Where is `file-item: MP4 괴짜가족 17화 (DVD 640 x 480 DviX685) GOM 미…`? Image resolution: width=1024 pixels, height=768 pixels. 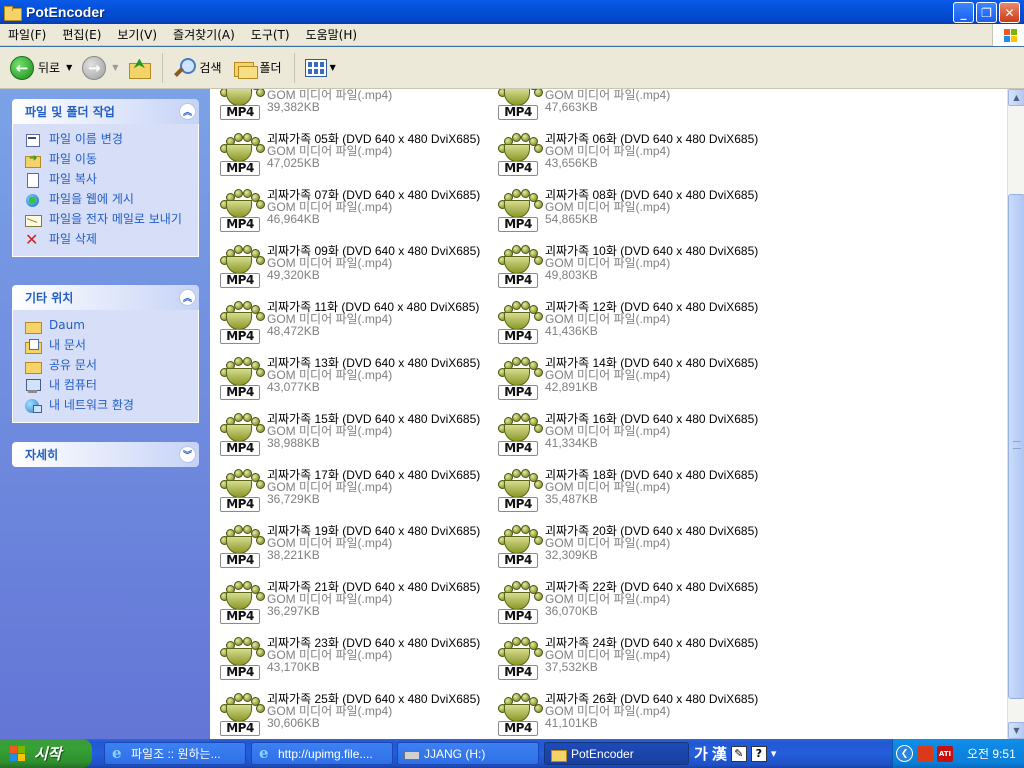
file-item: MP4 괴짜가족 17화 (DVD 640 x 480 DviX685) GOM 미… is located at coordinates (349, 491).